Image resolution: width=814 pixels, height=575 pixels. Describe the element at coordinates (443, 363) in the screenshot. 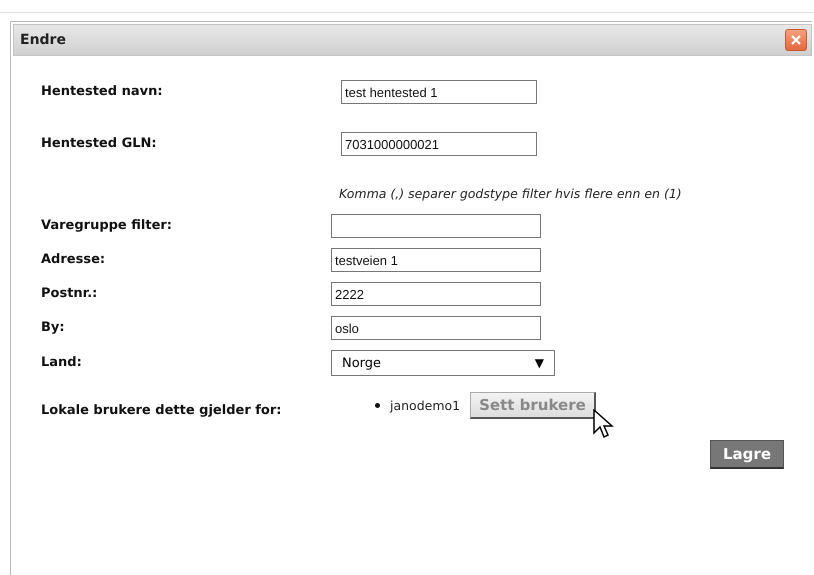

I see `country-dropdown: Norge ▼` at that location.